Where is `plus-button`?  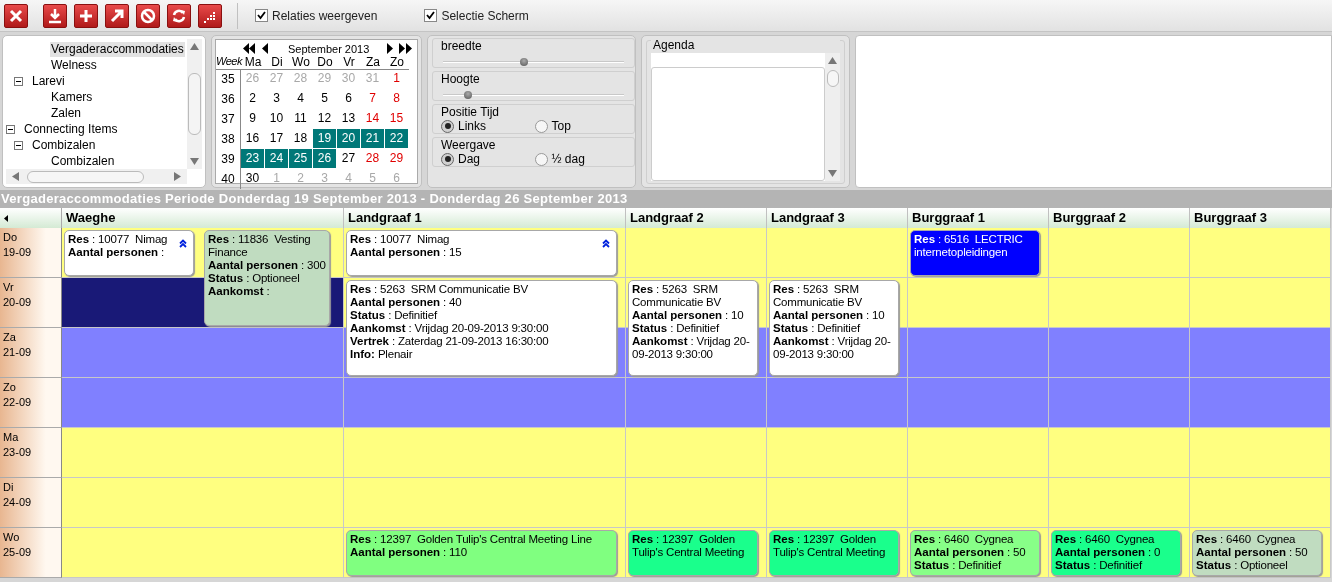
plus-button is located at coordinates (86, 15).